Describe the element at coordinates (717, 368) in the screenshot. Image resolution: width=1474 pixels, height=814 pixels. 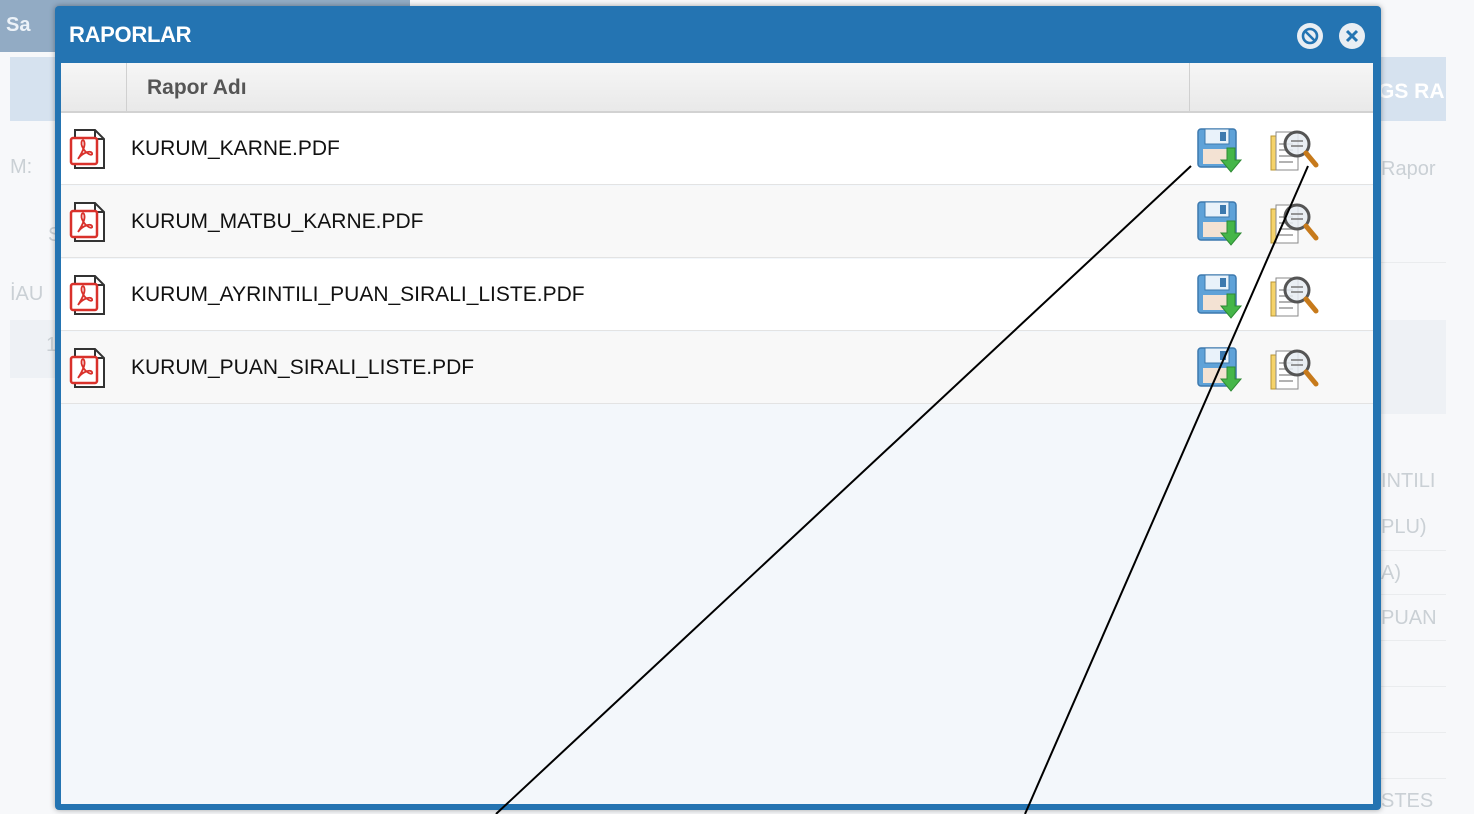
I see `report-row: KURUM_PUAN_SIRALI_LISTE.PDF` at that location.